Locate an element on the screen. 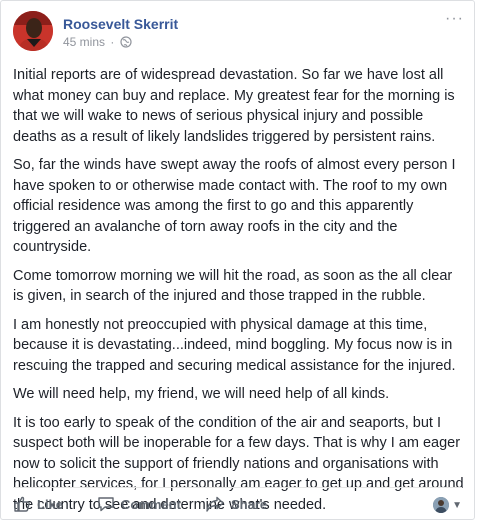  avatar-photo is located at coordinates (33, 31).